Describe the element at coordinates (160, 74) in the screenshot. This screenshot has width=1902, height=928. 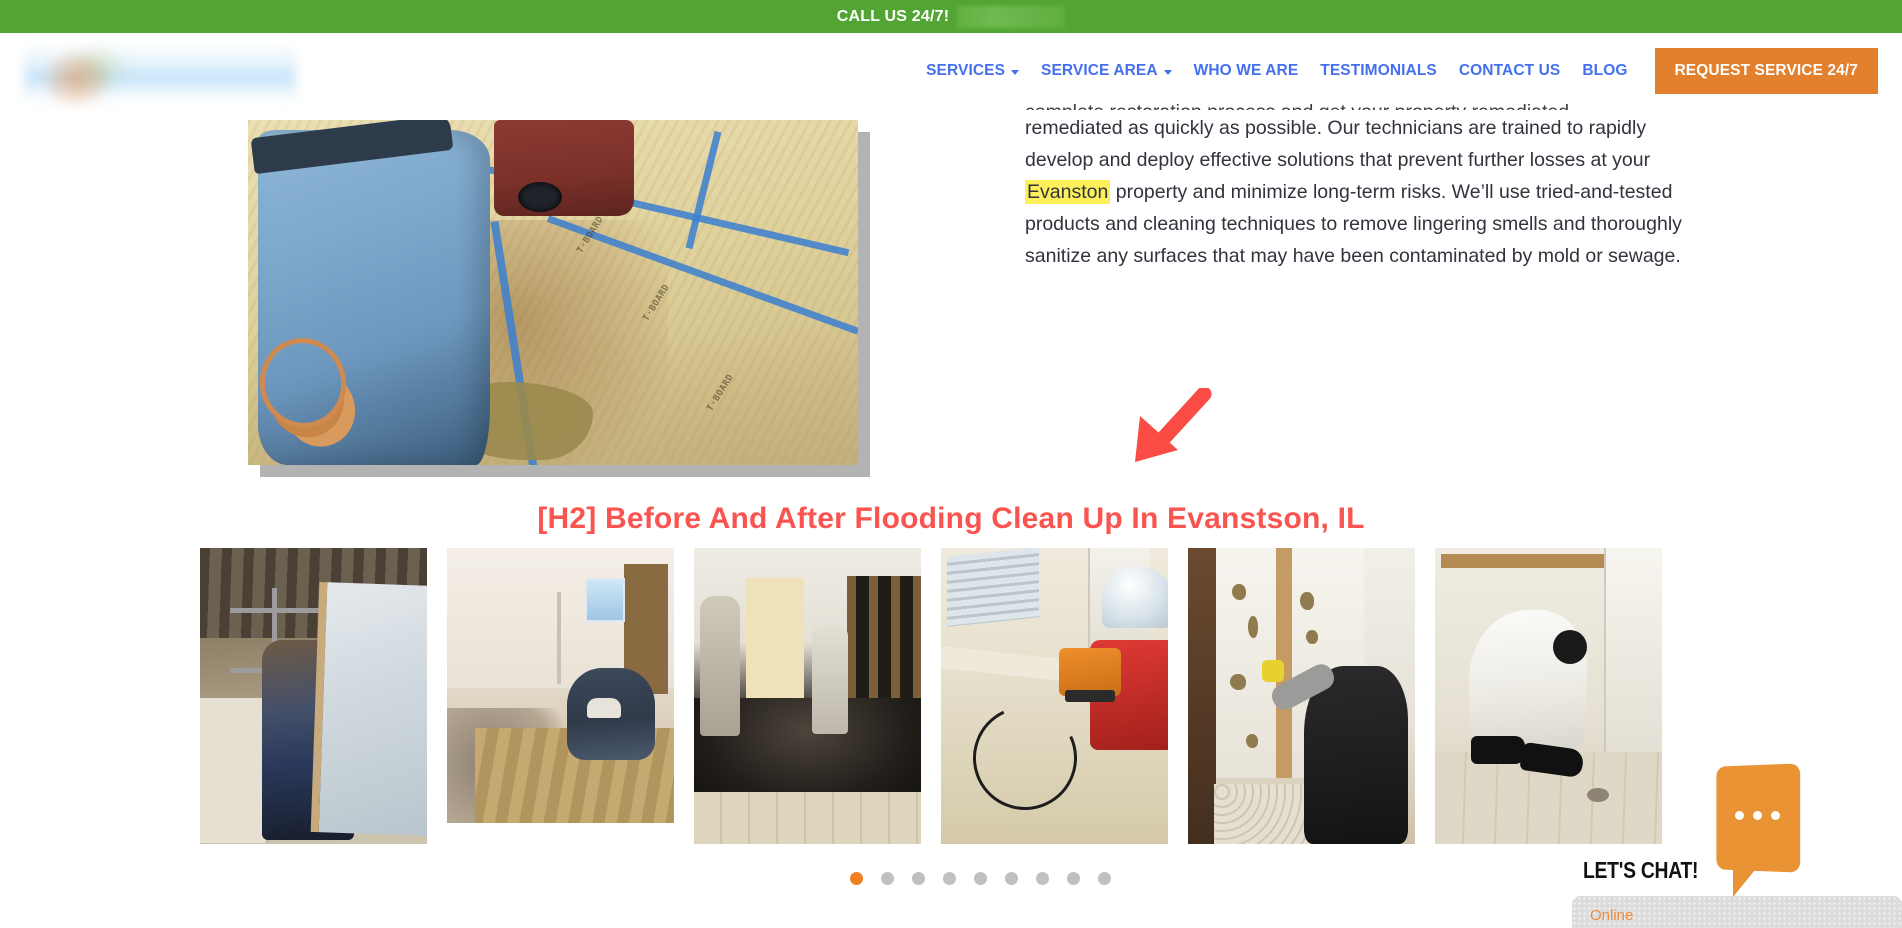
I see `site-logo` at that location.